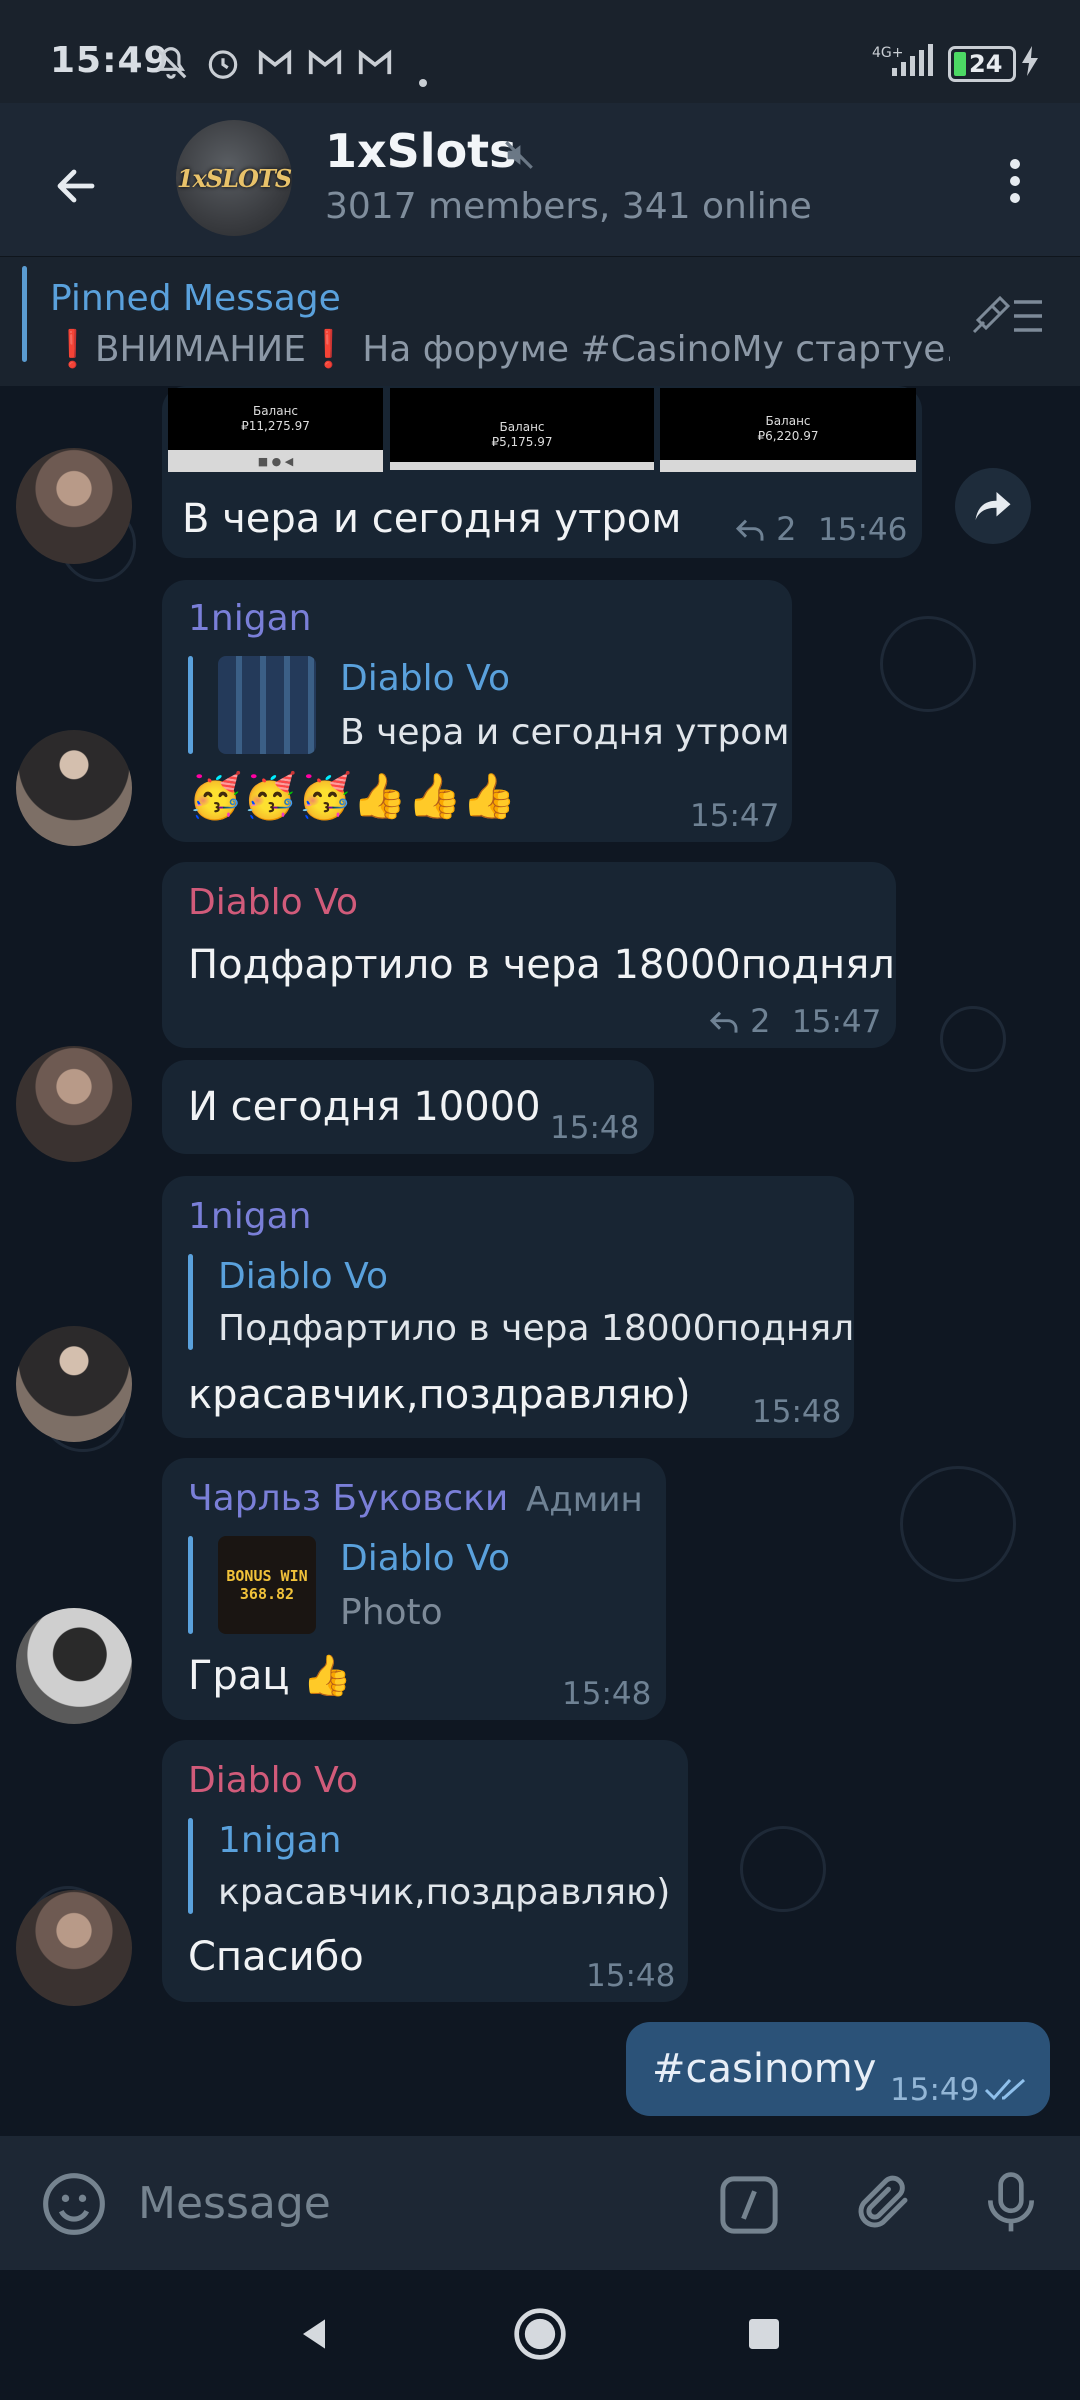 The height and width of the screenshot is (2400, 1080). I want to click on balance-screenshot-2: Баланс ₽5,175.97, so click(522, 429).